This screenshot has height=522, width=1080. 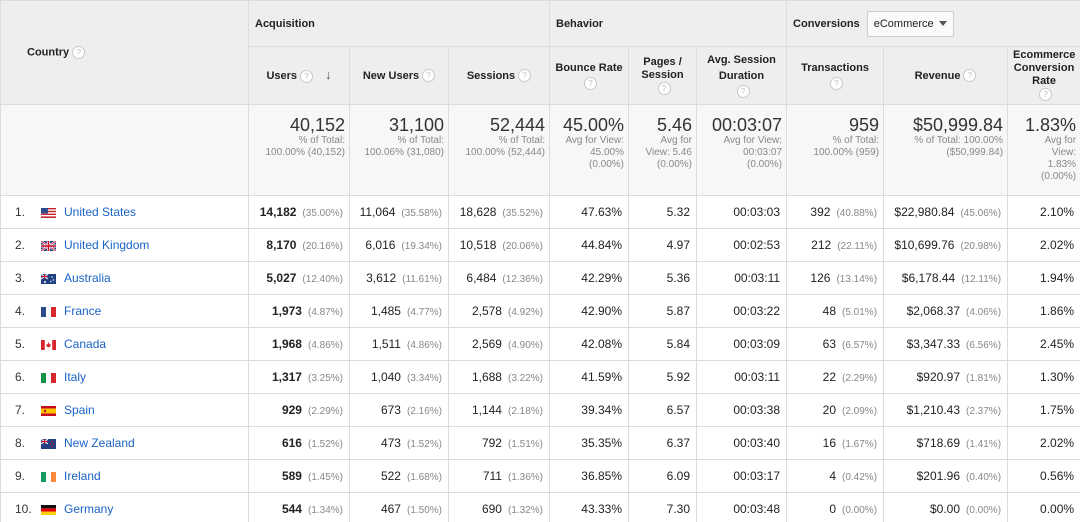 I want to click on conv-rate-cell: 2.45%, so click(x=1043, y=344).